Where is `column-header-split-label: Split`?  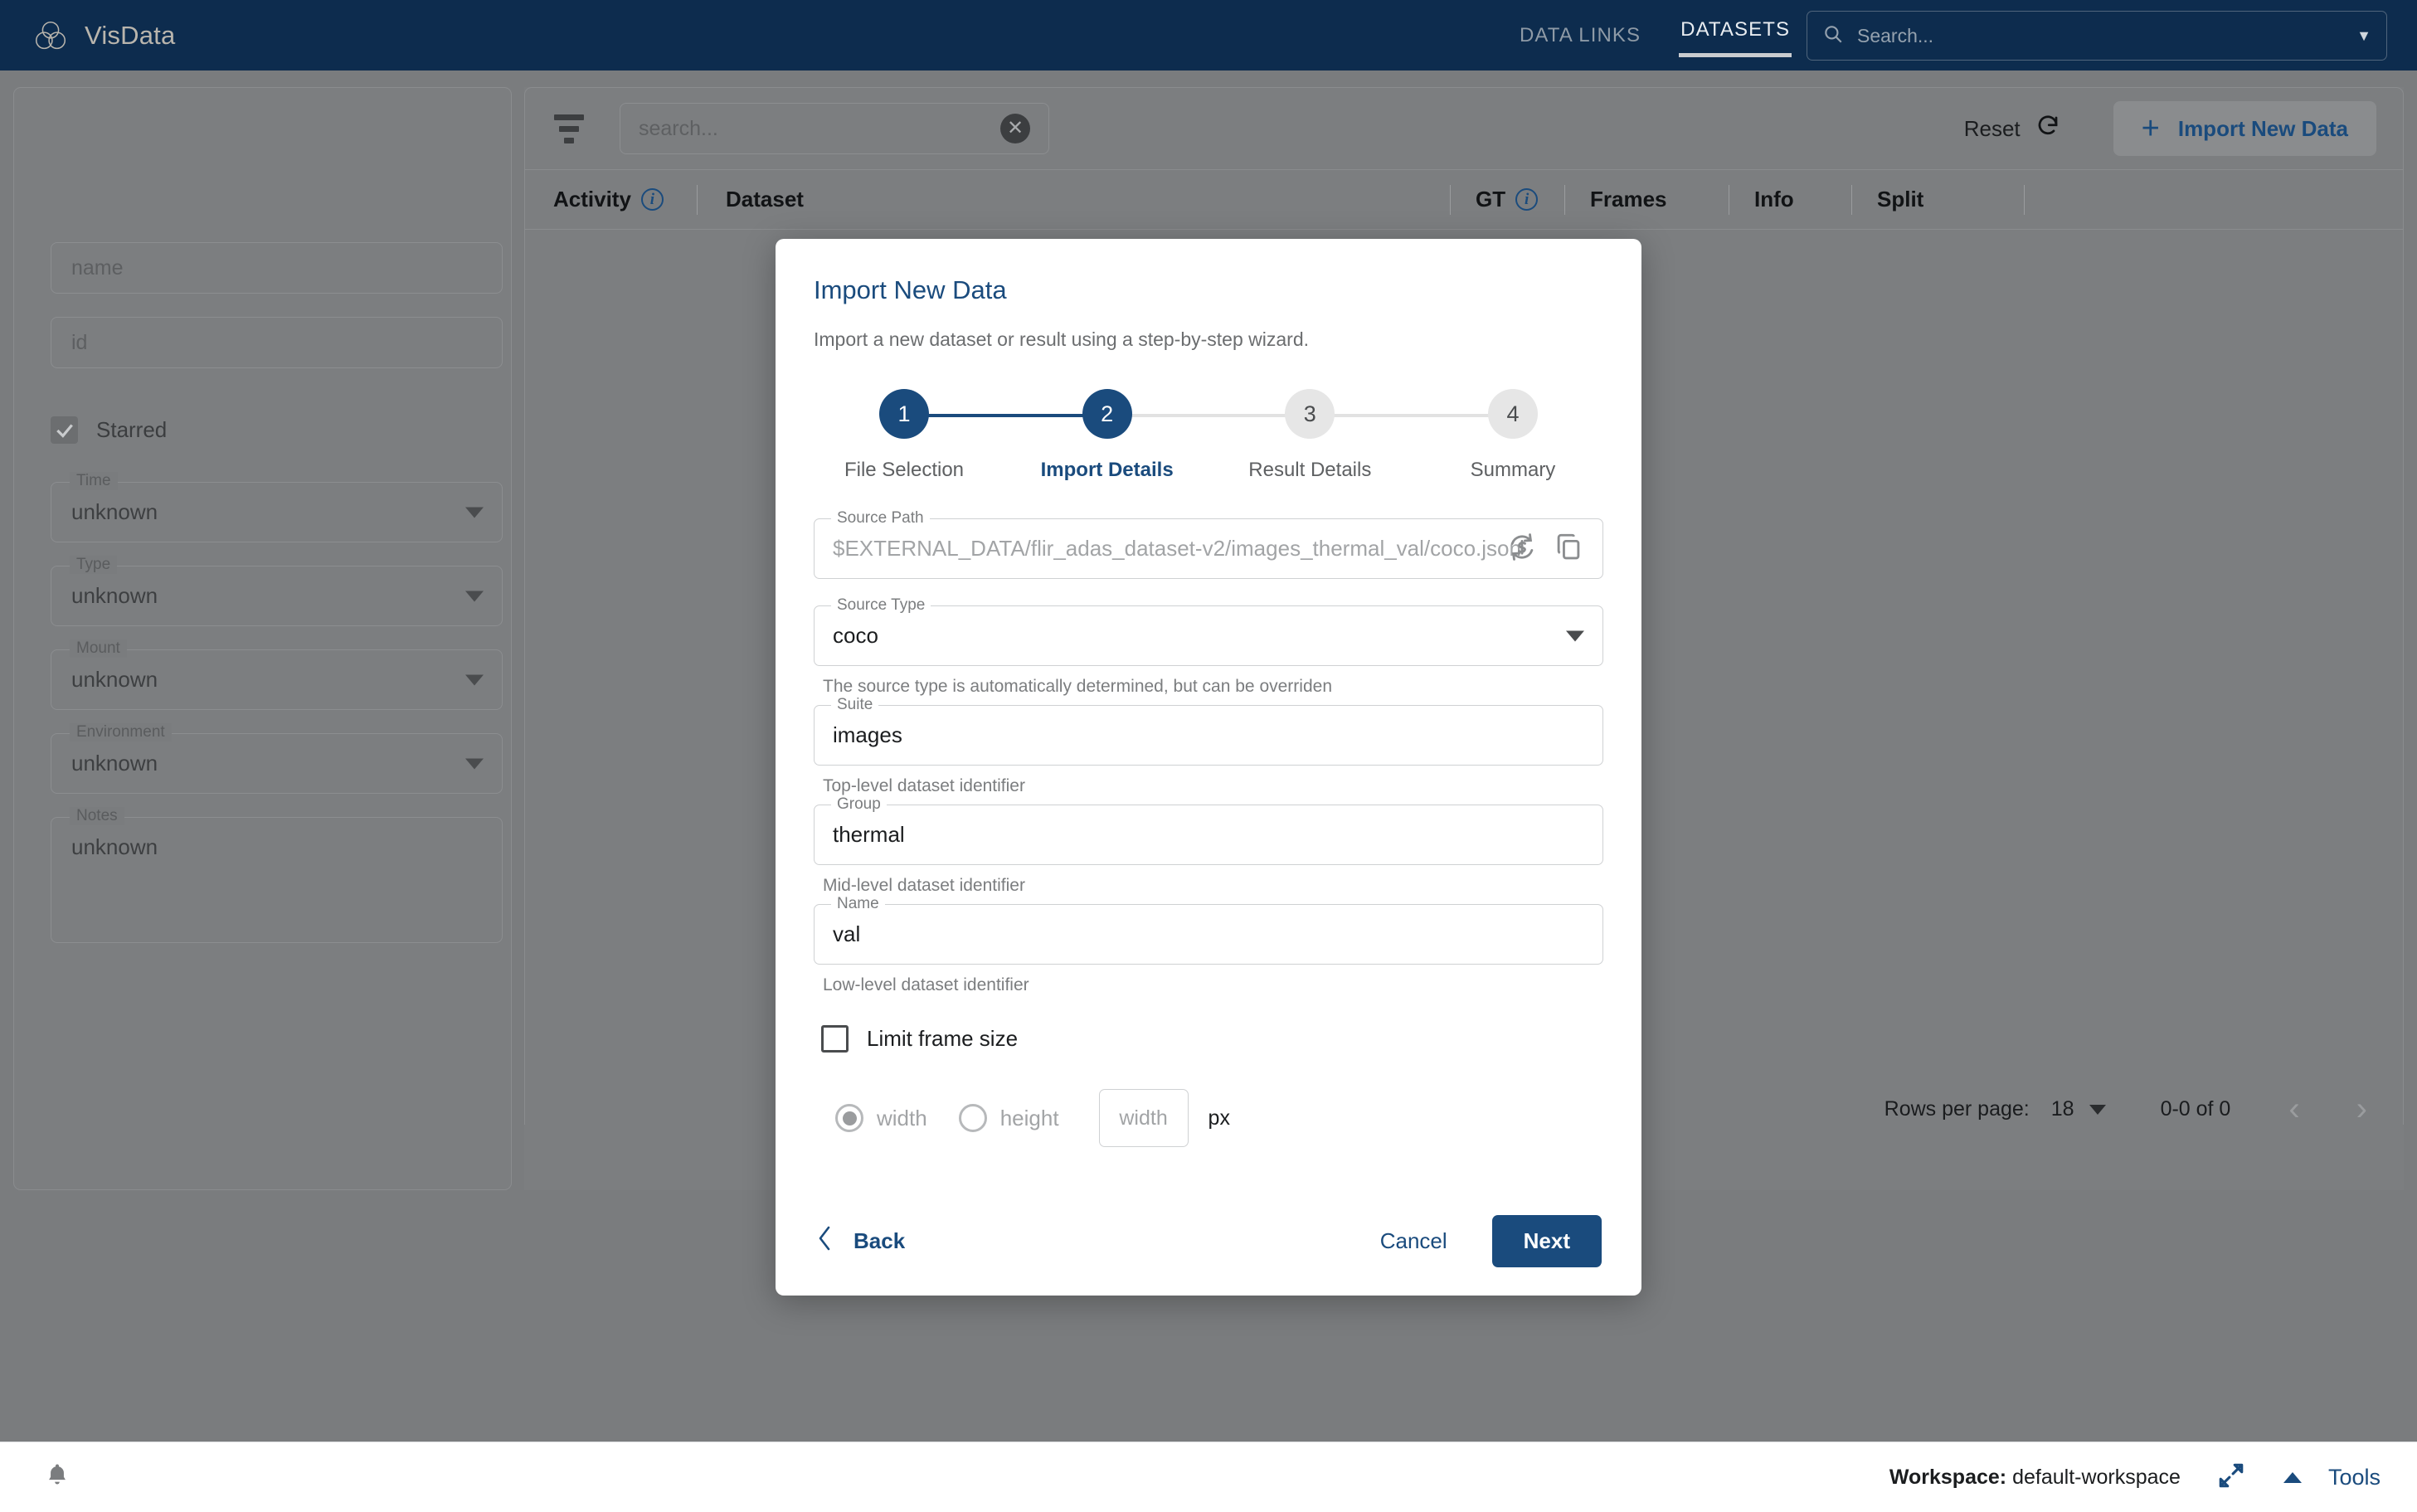
column-header-split-label: Split is located at coordinates (1900, 199).